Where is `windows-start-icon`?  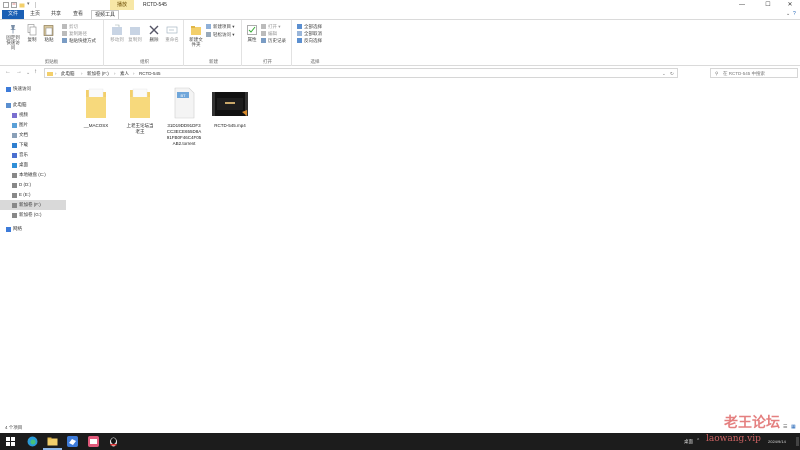
windows-start-icon is located at coordinates (10, 441).